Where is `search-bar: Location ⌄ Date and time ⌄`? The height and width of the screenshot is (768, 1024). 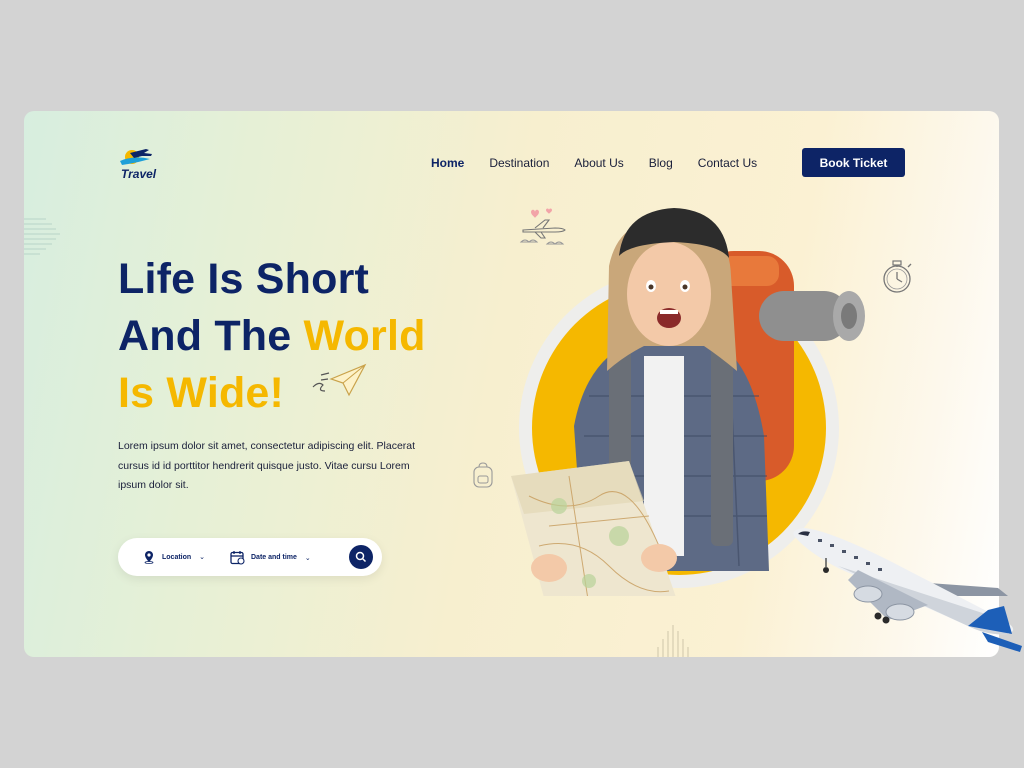
search-bar: Location ⌄ Date and time ⌄ is located at coordinates (250, 557).